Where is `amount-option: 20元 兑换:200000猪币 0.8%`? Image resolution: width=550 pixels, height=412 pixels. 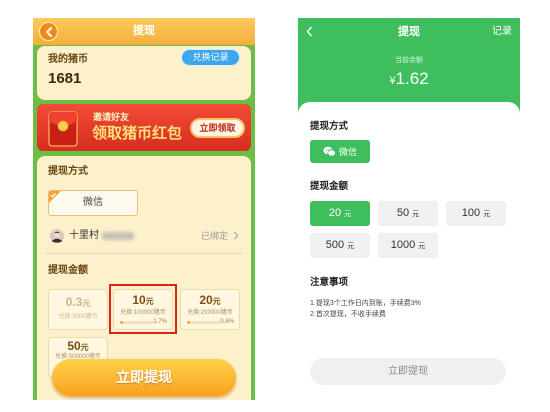
amount-option: 20元 兑换:200000猪币 0.8% is located at coordinates (210, 309).